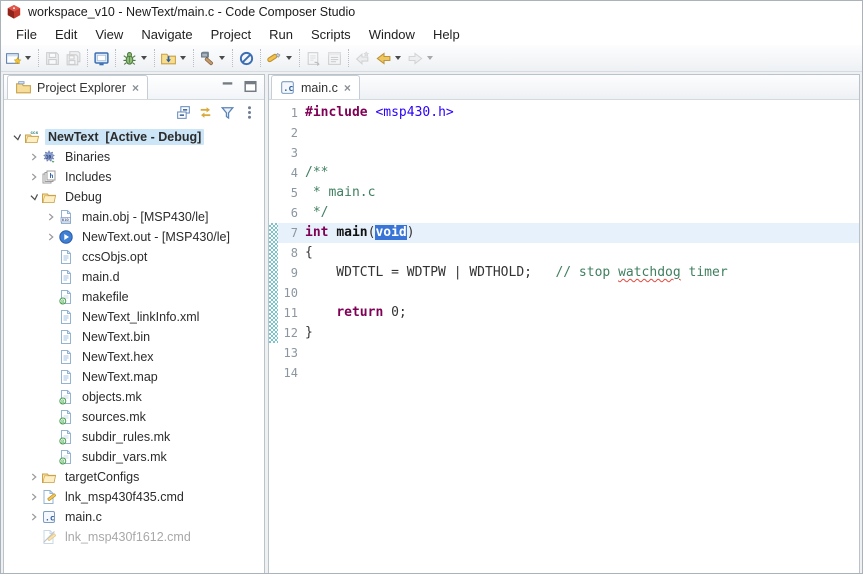 The height and width of the screenshot is (574, 863). I want to click on tree-item: h Includes, so click(134, 177).